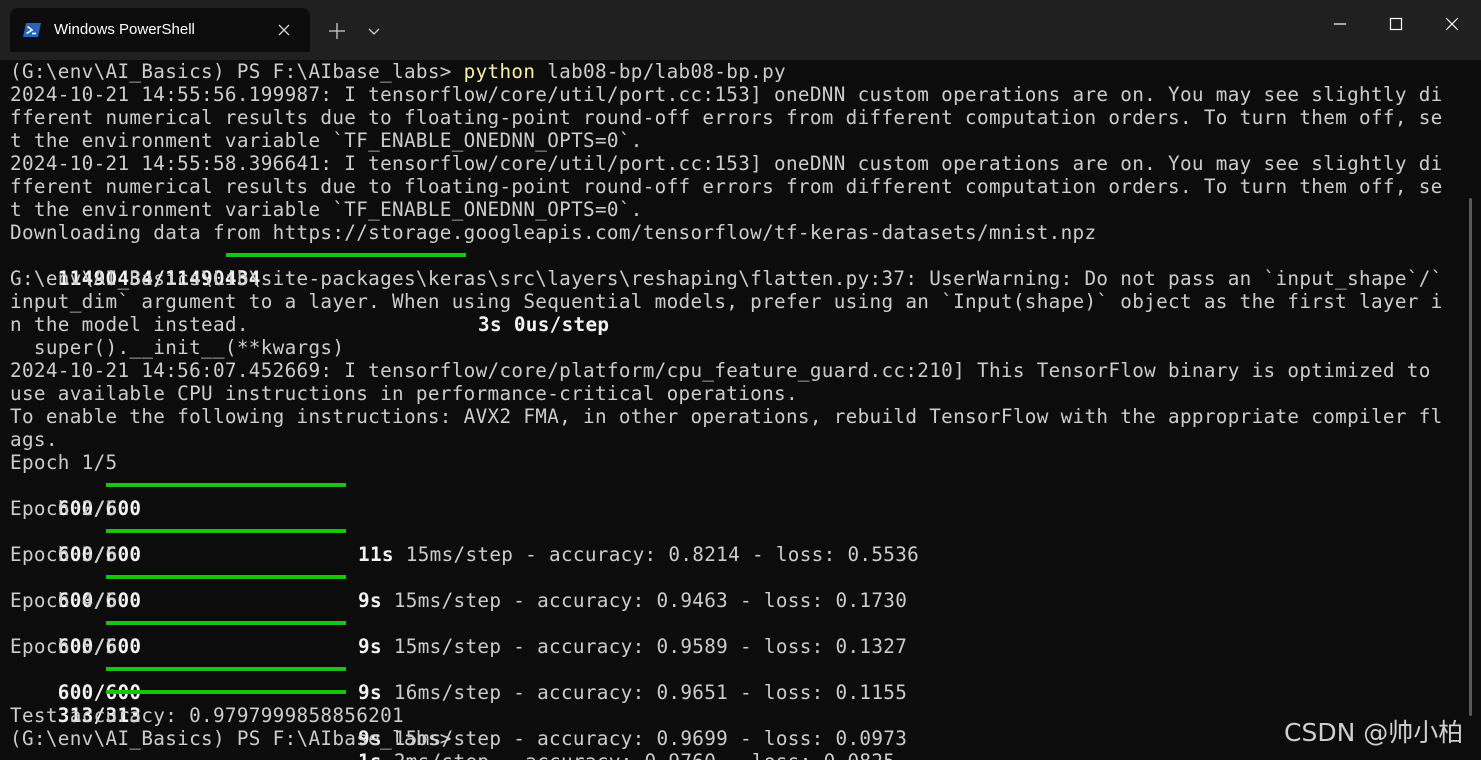 The width and height of the screenshot is (1481, 760). Describe the element at coordinates (1452, 25) in the screenshot. I see `close-window-icon` at that location.